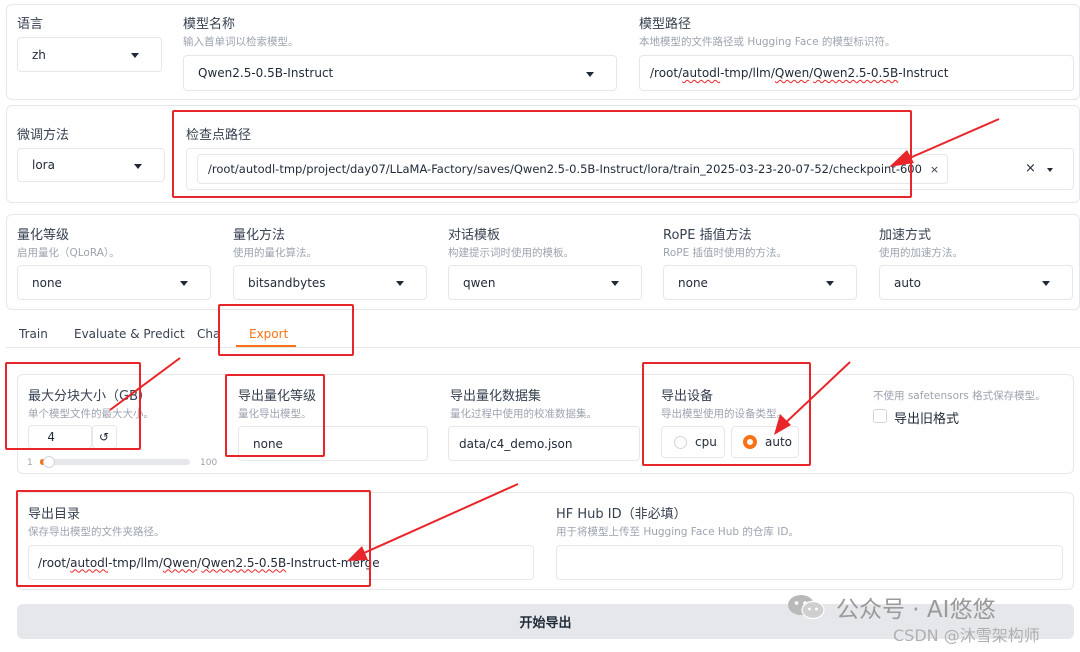 The height and width of the screenshot is (652, 1080). What do you see at coordinates (496, 396) in the screenshot?
I see `quant-dataset-label: 导出量化数据集` at bounding box center [496, 396].